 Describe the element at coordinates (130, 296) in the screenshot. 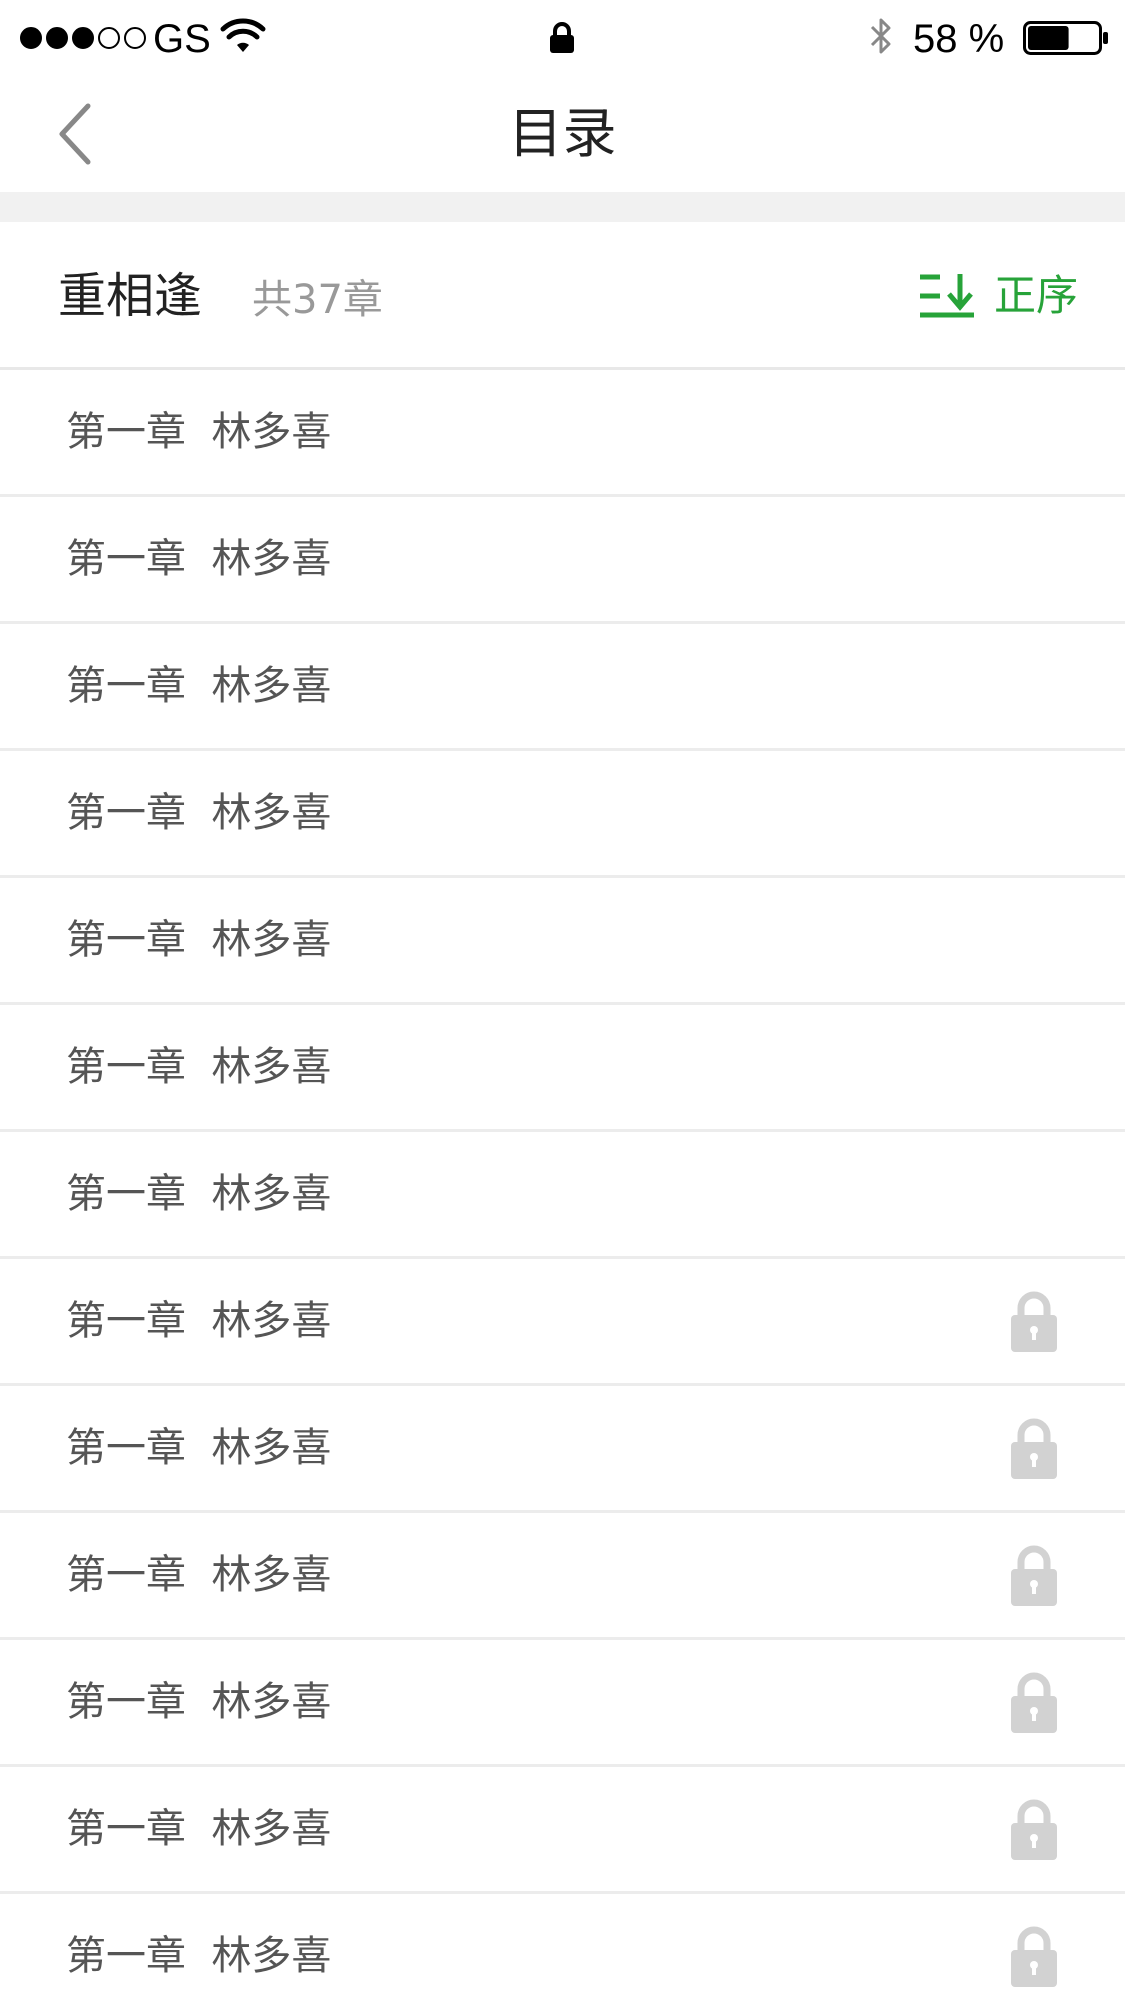

I see `book-title: 重相逢` at that location.